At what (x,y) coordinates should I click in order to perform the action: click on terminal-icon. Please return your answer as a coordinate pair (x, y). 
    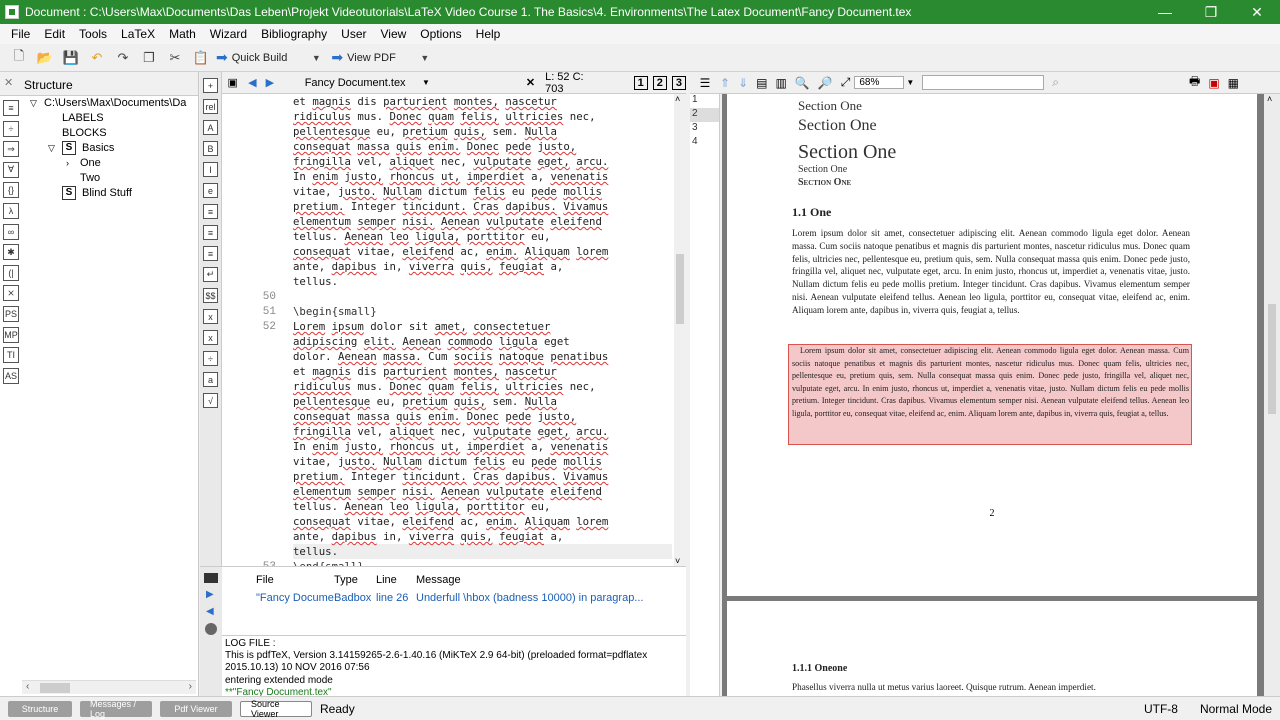
    Looking at the image, I should click on (211, 578).